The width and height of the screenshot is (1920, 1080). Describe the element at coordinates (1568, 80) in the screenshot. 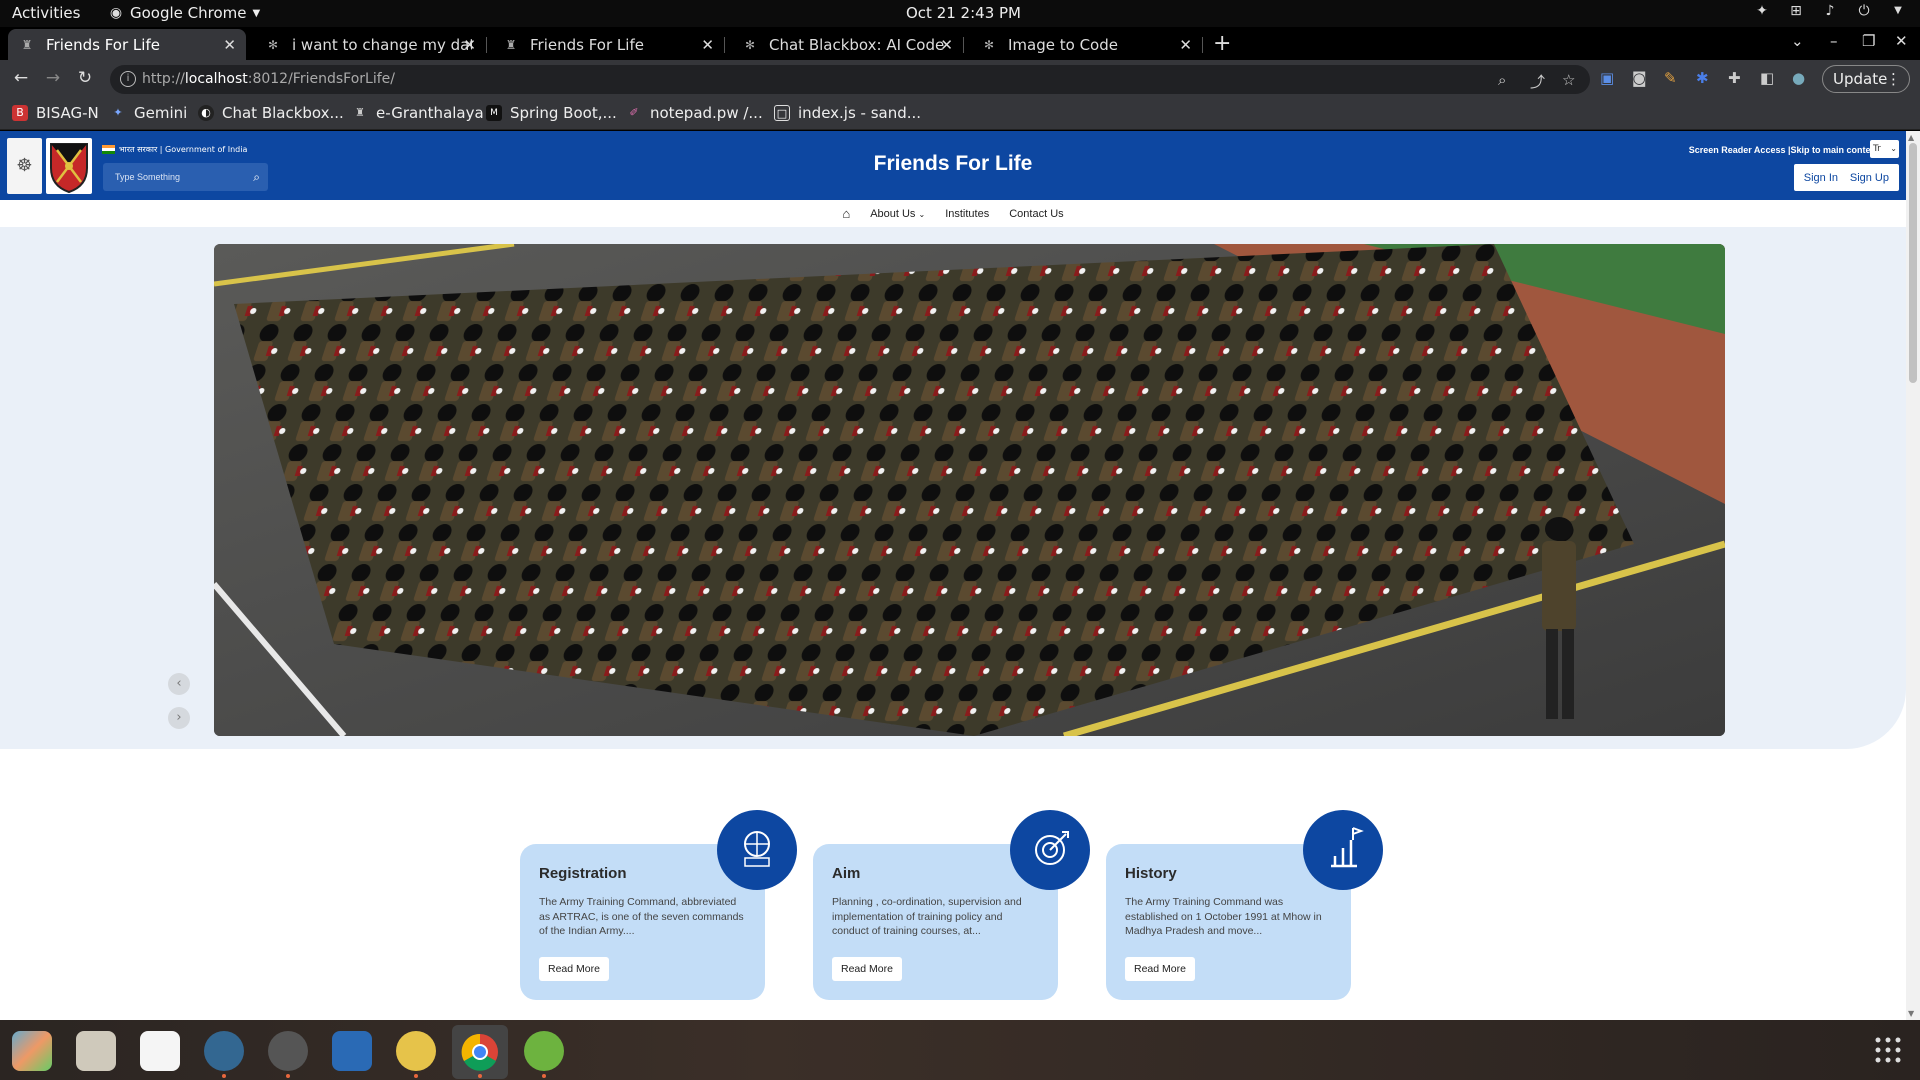

I see `bookmark-star-icon: ☆` at that location.